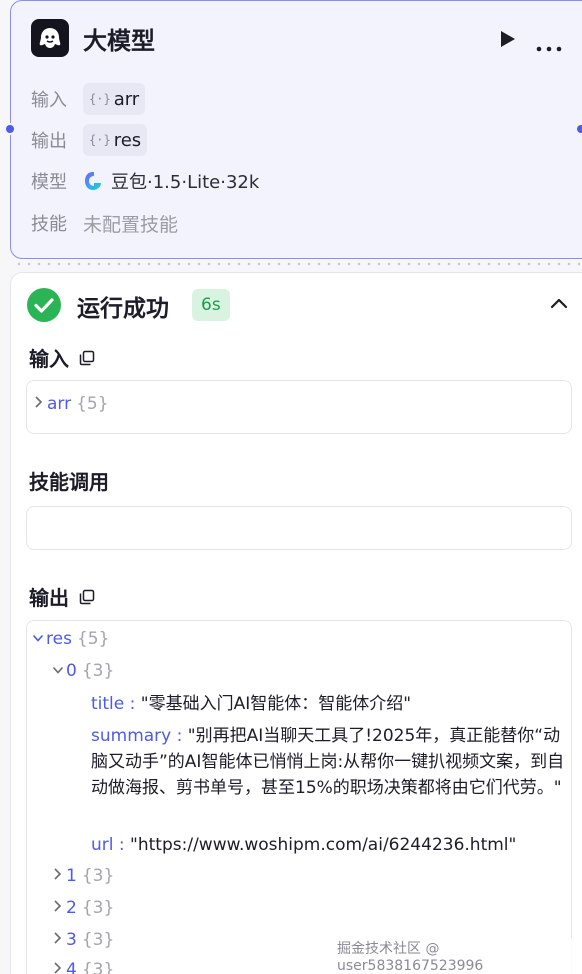 The height and width of the screenshot is (974, 582). Describe the element at coordinates (299, 407) in the screenshot. I see `input-json-box: arr {5}` at that location.